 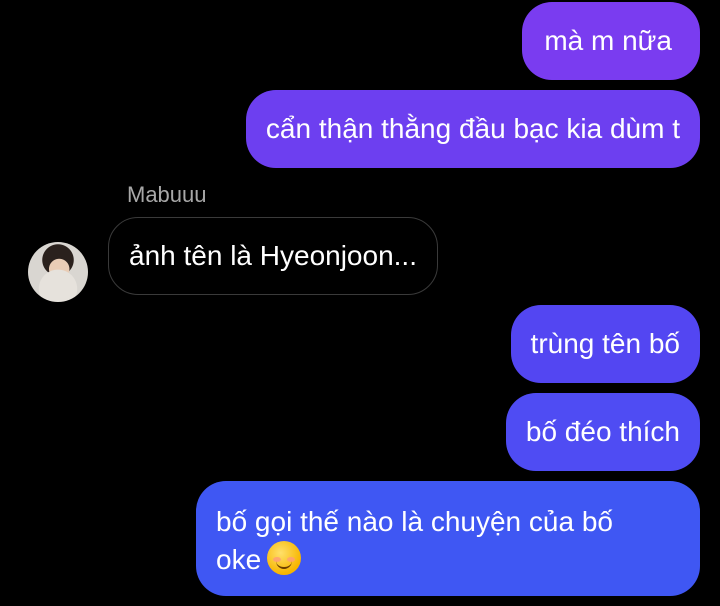 What do you see at coordinates (414, 521) in the screenshot?
I see `message-text-line: bố gọi thế nào là chuyện của bố` at bounding box center [414, 521].